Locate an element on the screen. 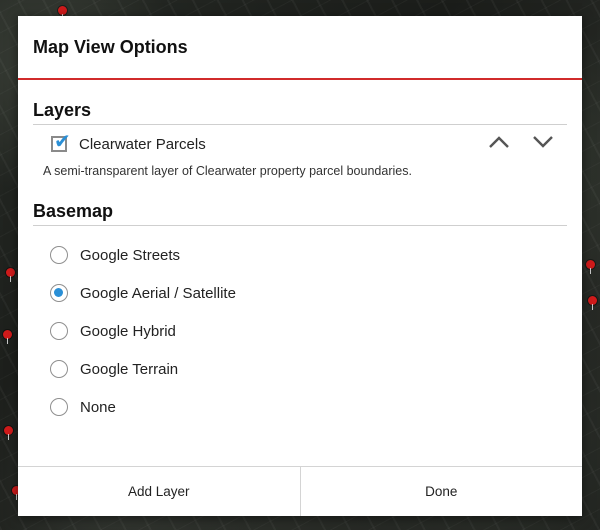 This screenshot has width=600, height=530. move-layer-up-button is located at coordinates (499, 142).